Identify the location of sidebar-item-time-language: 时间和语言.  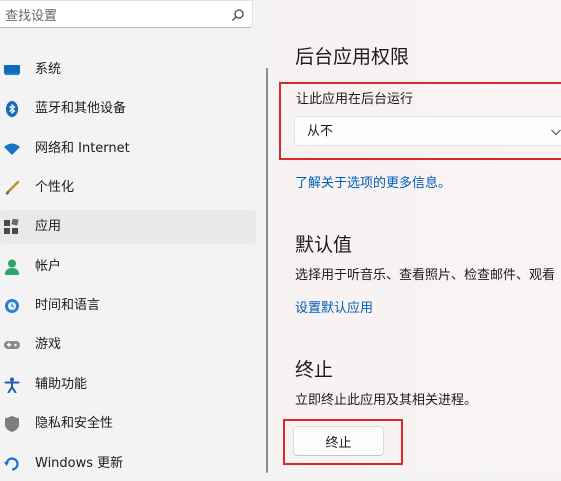
(128, 306).